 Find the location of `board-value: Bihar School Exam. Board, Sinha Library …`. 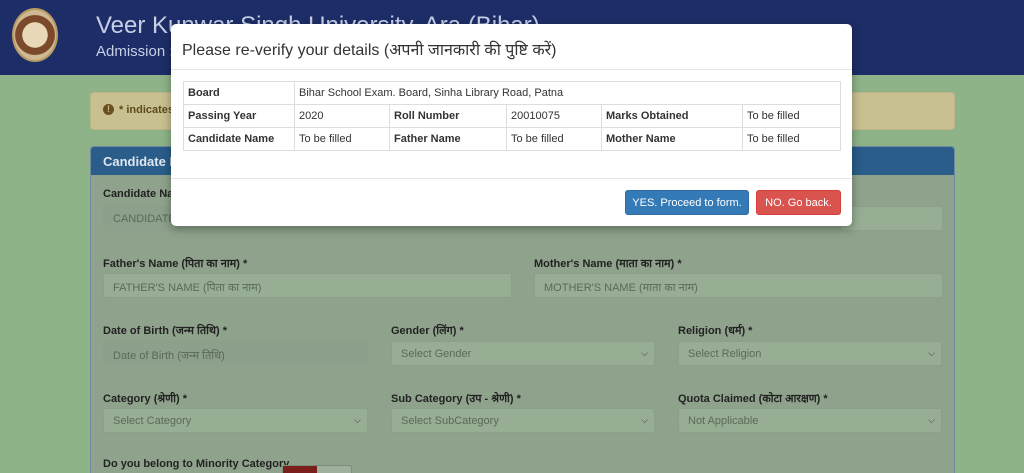

board-value: Bihar School Exam. Board, Sinha Library … is located at coordinates (567, 93).